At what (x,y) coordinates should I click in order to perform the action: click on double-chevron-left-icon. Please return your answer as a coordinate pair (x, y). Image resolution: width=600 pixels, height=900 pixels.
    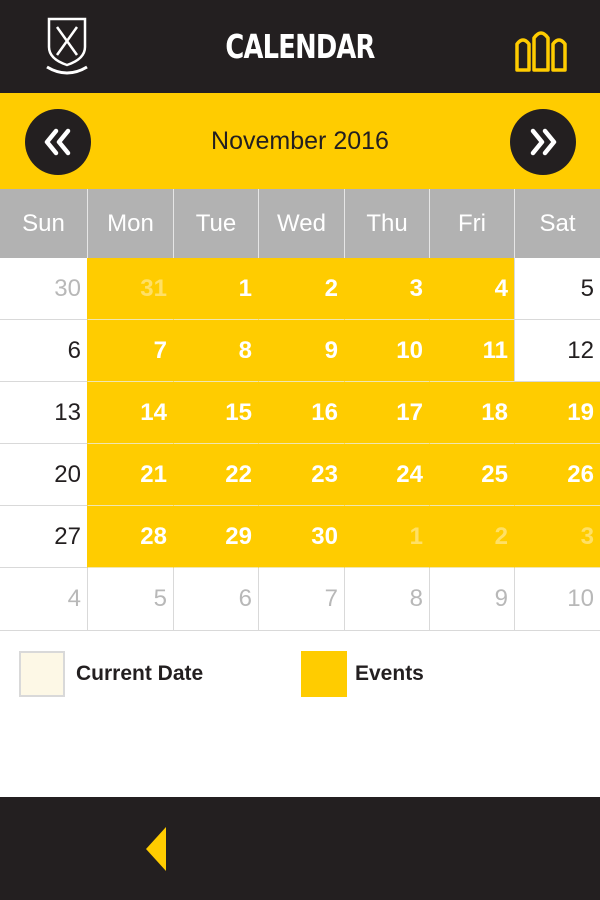
    Looking at the image, I should click on (57, 142).